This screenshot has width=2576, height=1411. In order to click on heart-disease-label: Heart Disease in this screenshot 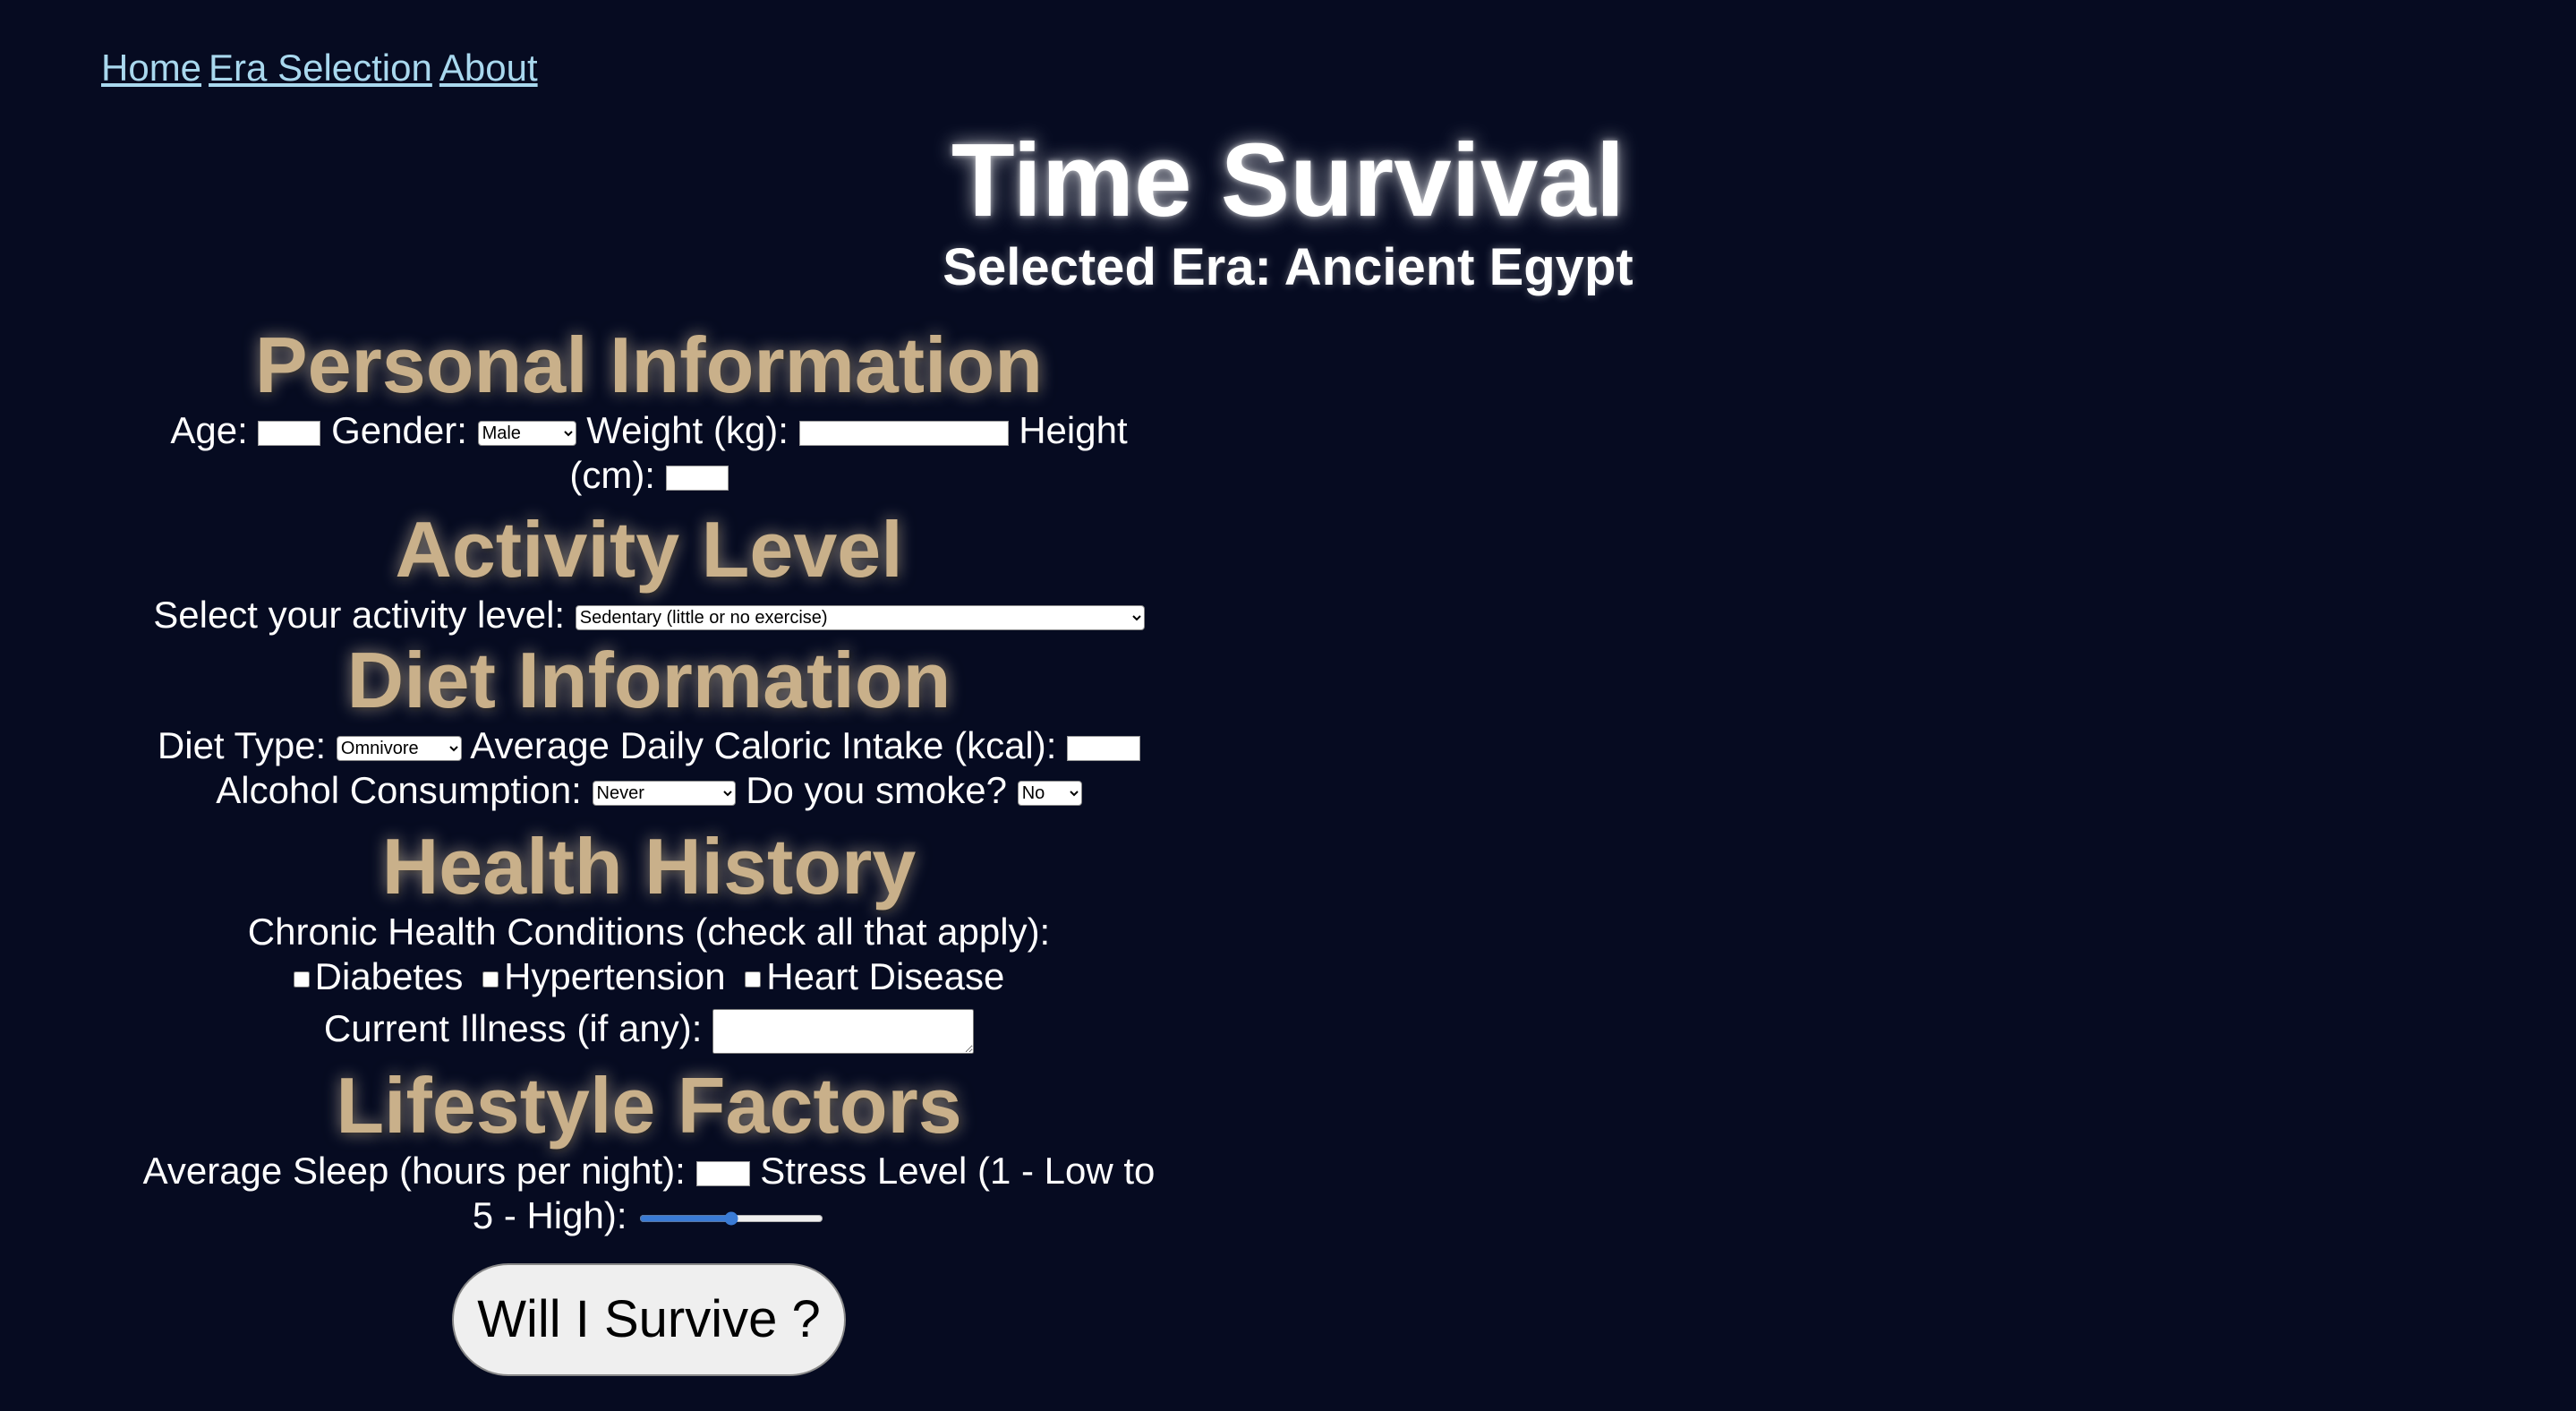, I will do `click(885, 976)`.